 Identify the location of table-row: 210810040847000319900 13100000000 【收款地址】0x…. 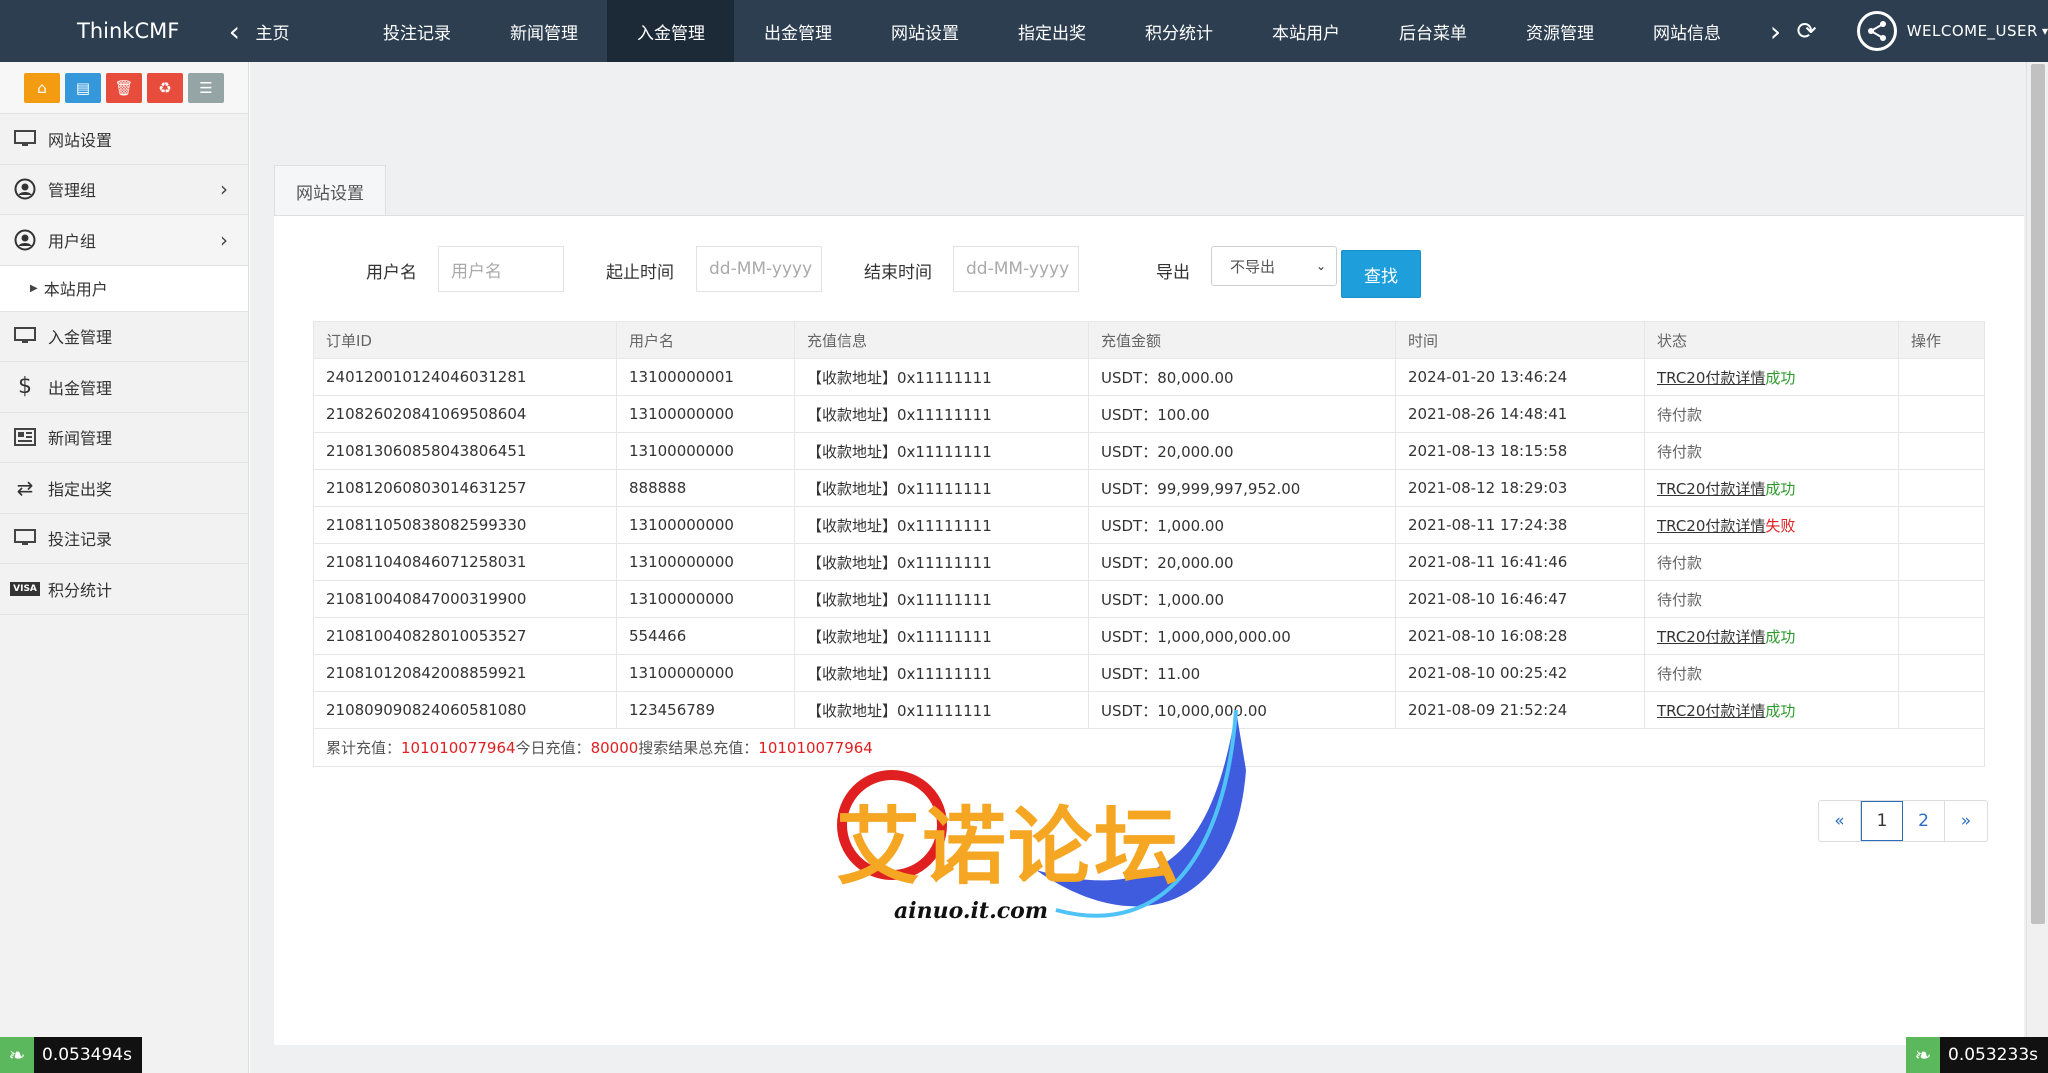
(1149, 599).